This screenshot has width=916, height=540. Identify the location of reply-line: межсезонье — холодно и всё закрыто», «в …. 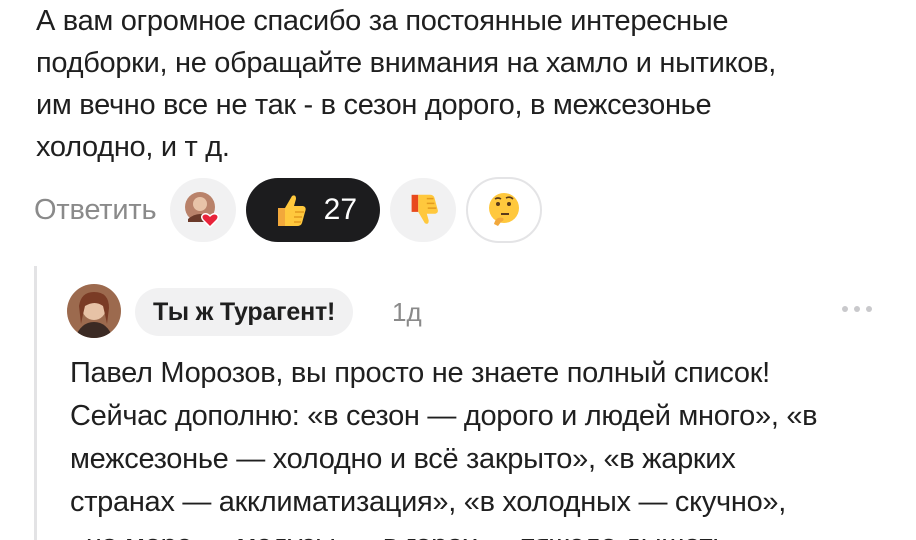
(403, 459).